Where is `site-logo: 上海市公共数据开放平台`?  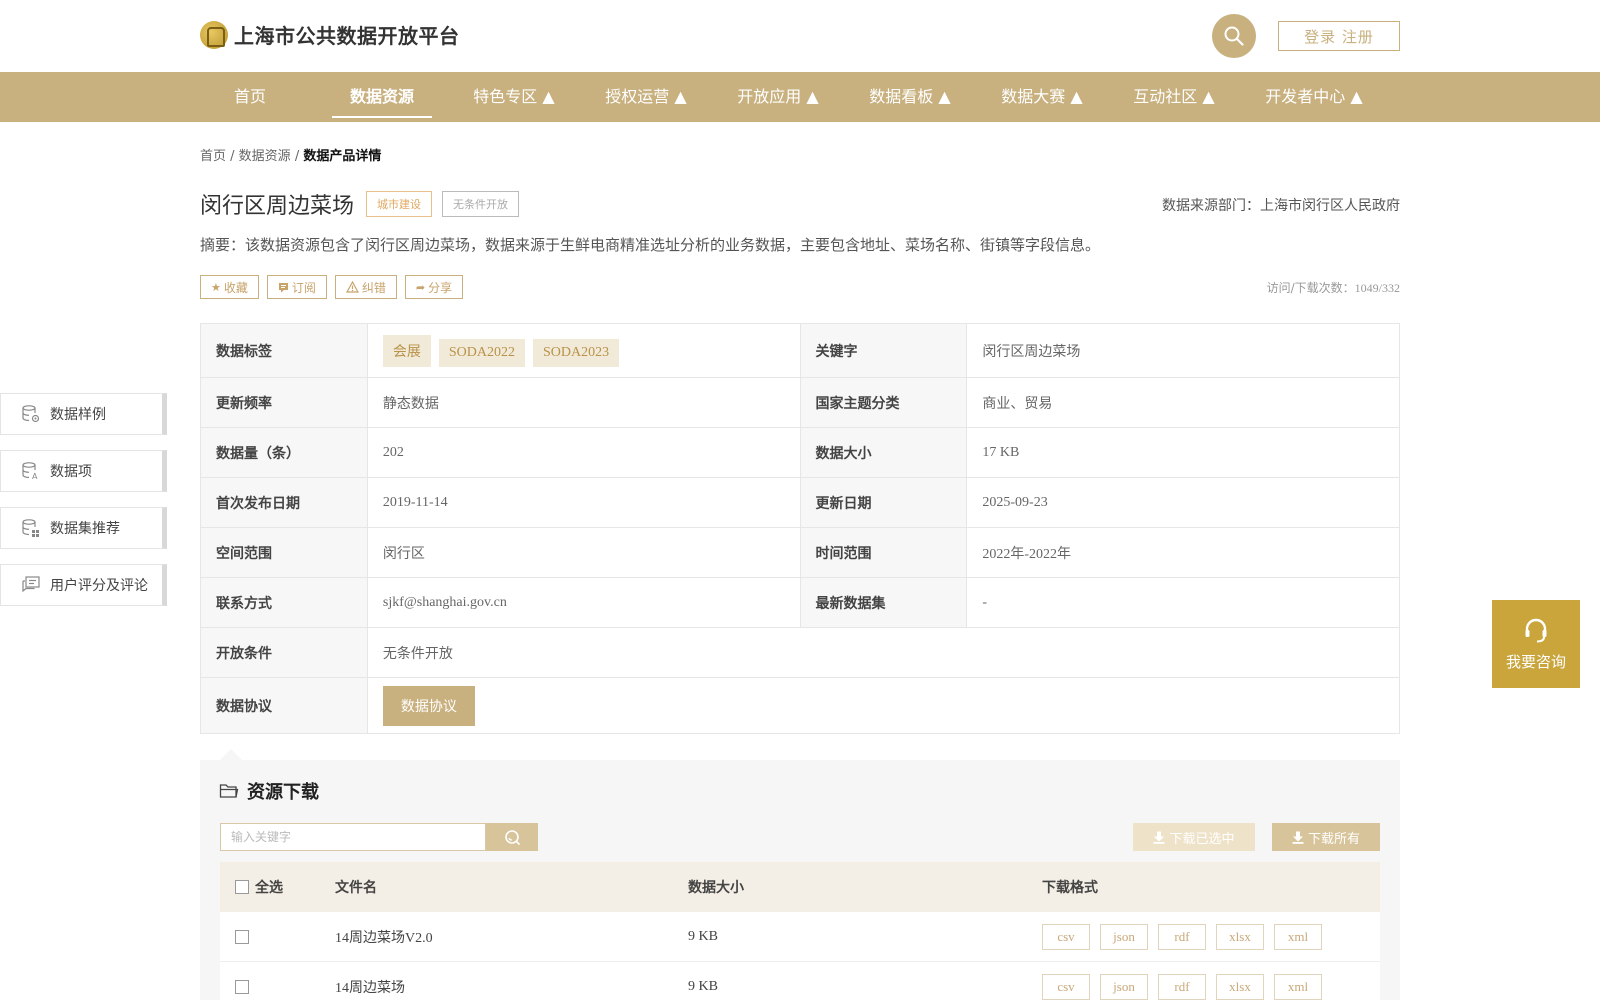
site-logo: 上海市公共数据开放平台 is located at coordinates (330, 34).